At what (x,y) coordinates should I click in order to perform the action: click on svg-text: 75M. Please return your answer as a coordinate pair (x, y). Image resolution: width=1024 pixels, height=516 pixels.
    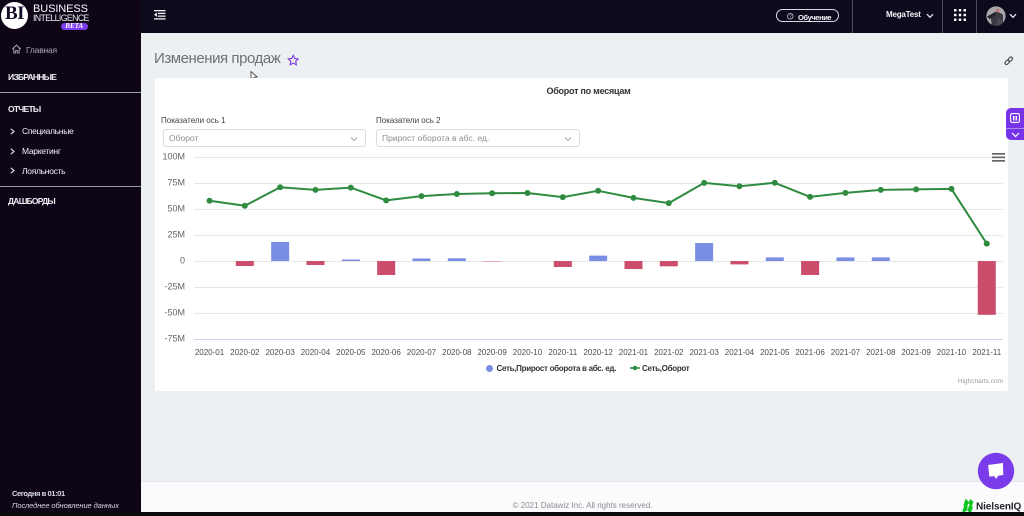
    Looking at the image, I should click on (176, 183).